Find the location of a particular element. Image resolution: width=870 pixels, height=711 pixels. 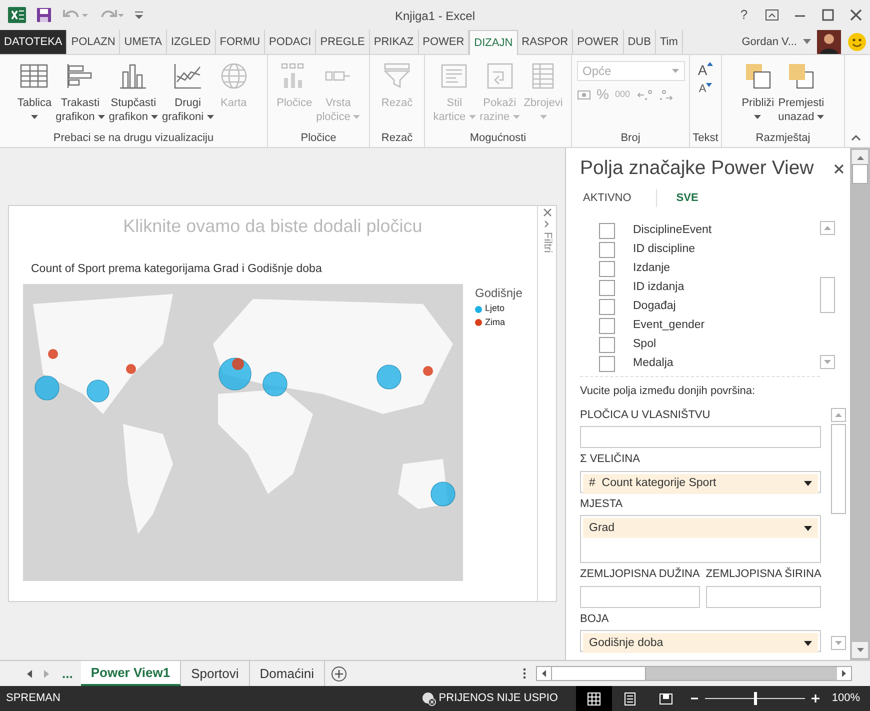

ribbon-tab: POWER is located at coordinates (598, 42).